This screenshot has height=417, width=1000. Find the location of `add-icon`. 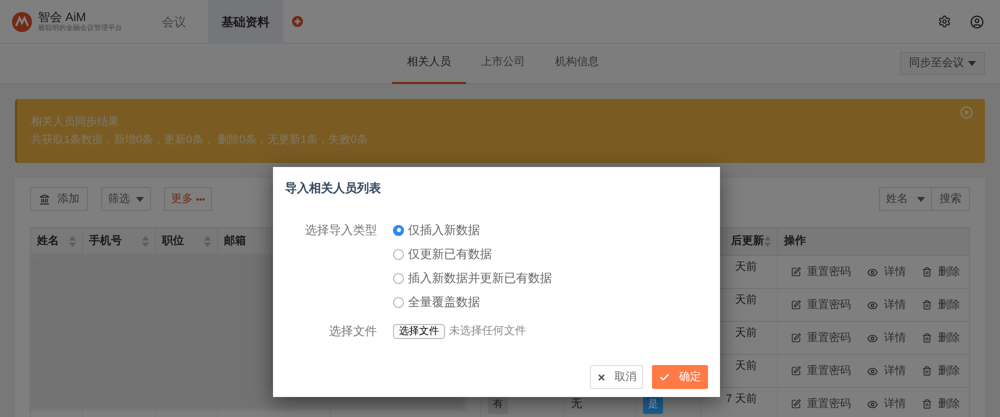

add-icon is located at coordinates (297, 21).